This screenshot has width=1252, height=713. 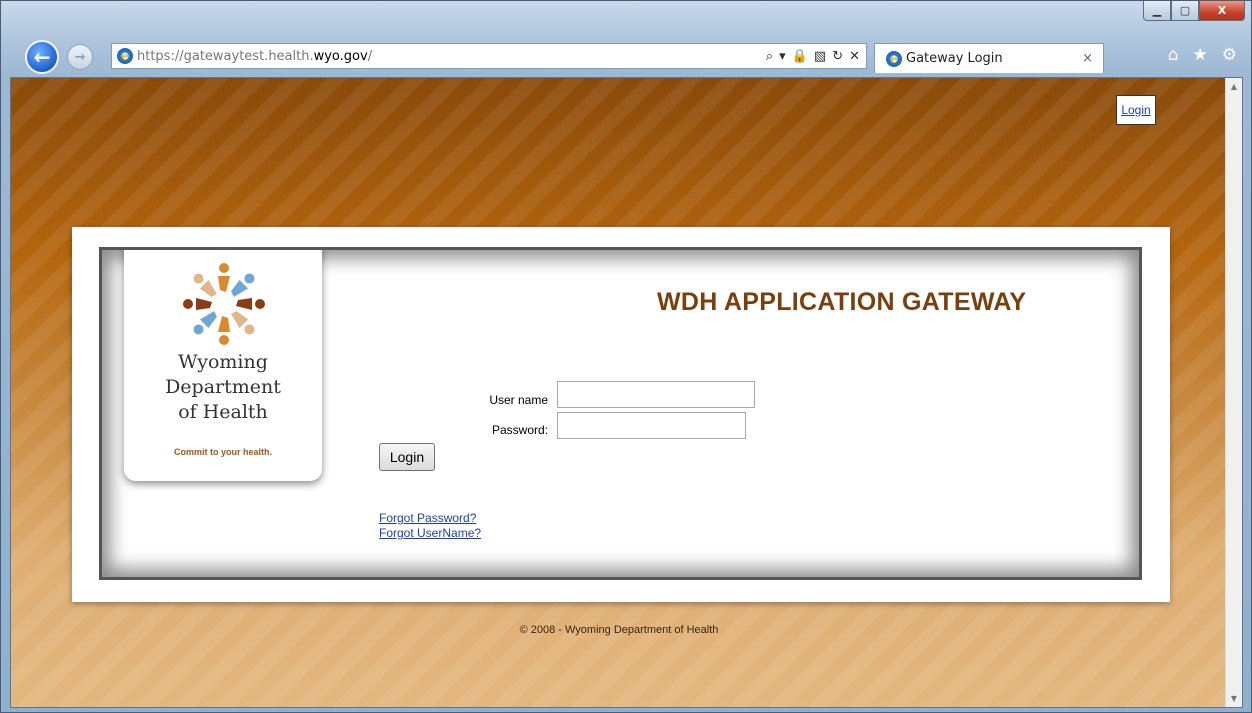 What do you see at coordinates (1185, 11) in the screenshot?
I see `maximize-button: ▢` at bounding box center [1185, 11].